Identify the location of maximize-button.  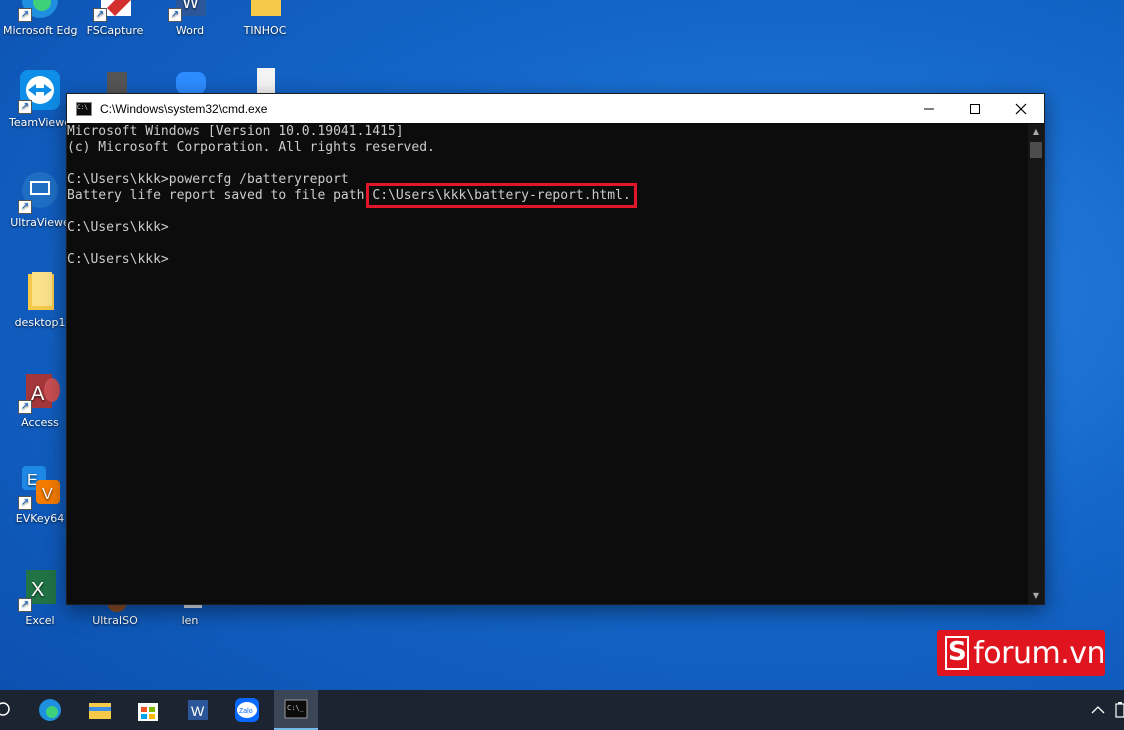
(975, 108).